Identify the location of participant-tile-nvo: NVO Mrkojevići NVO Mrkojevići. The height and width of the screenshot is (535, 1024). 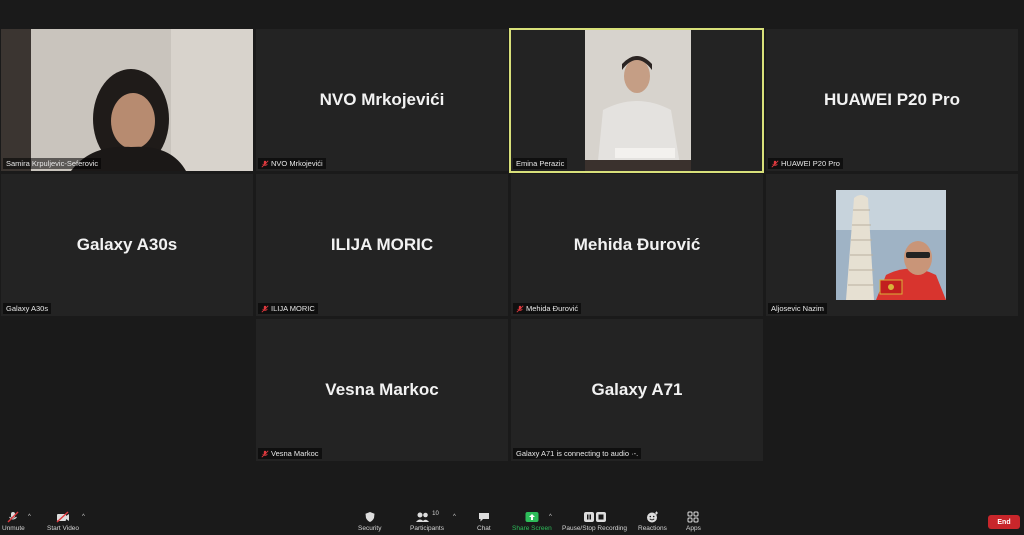
(382, 100).